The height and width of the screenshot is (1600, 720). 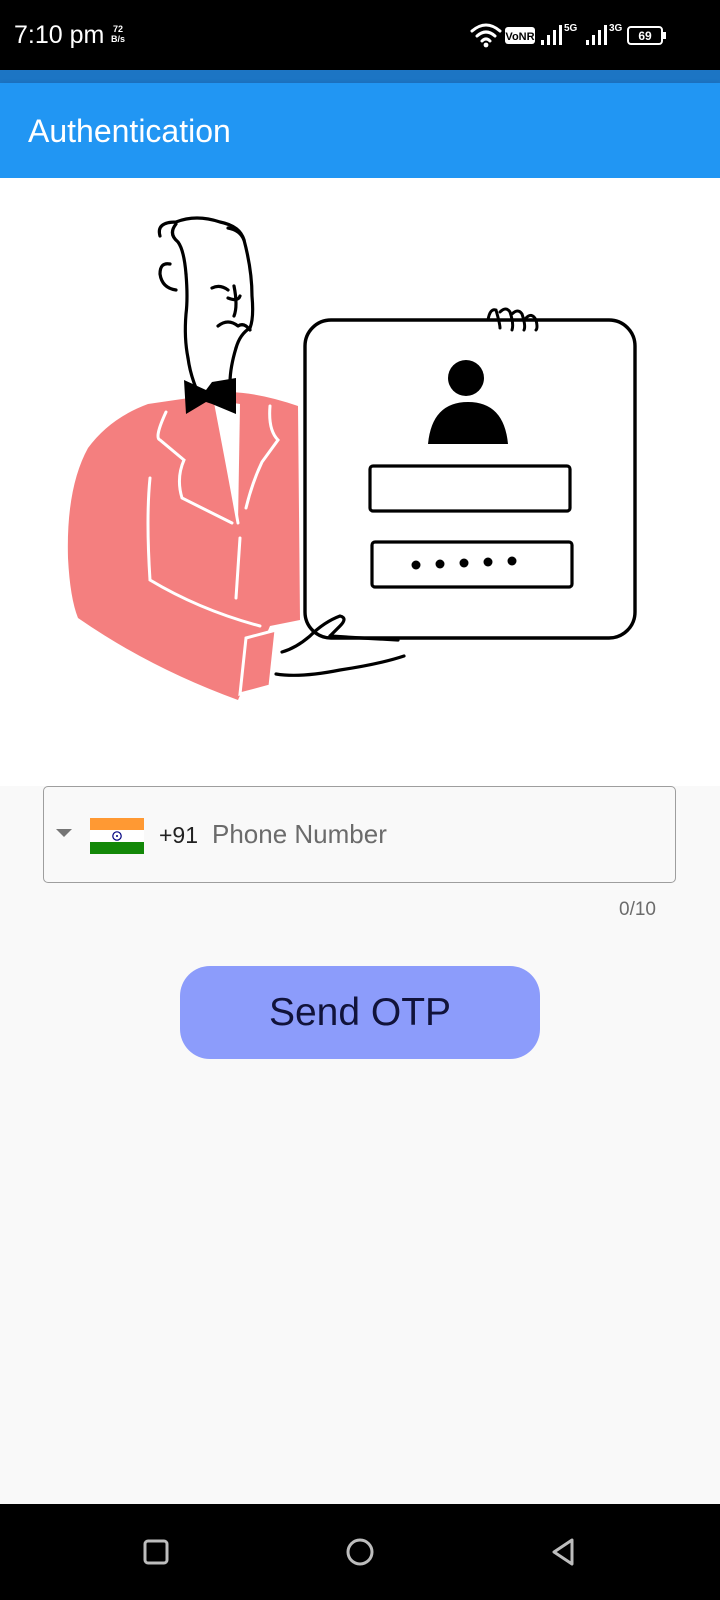 What do you see at coordinates (179, 835) in the screenshot?
I see `dial-code: +91` at bounding box center [179, 835].